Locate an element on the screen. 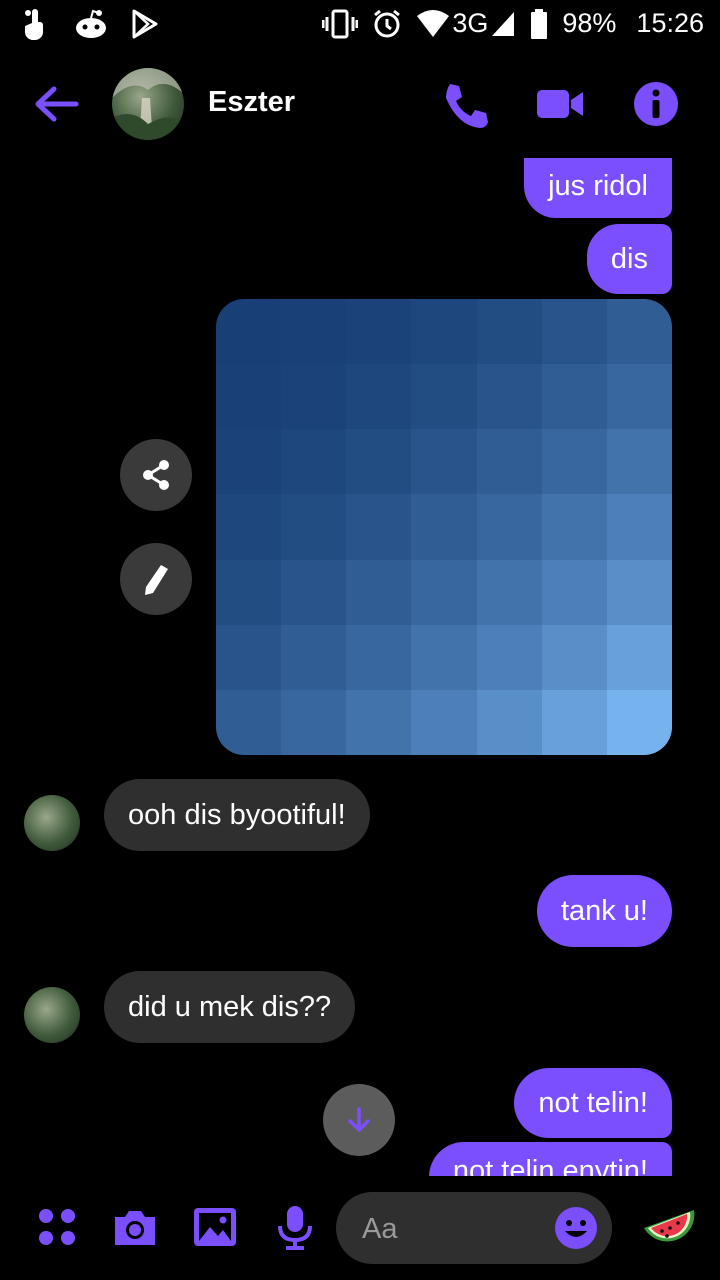  back-arrow-icon is located at coordinates (56, 104).